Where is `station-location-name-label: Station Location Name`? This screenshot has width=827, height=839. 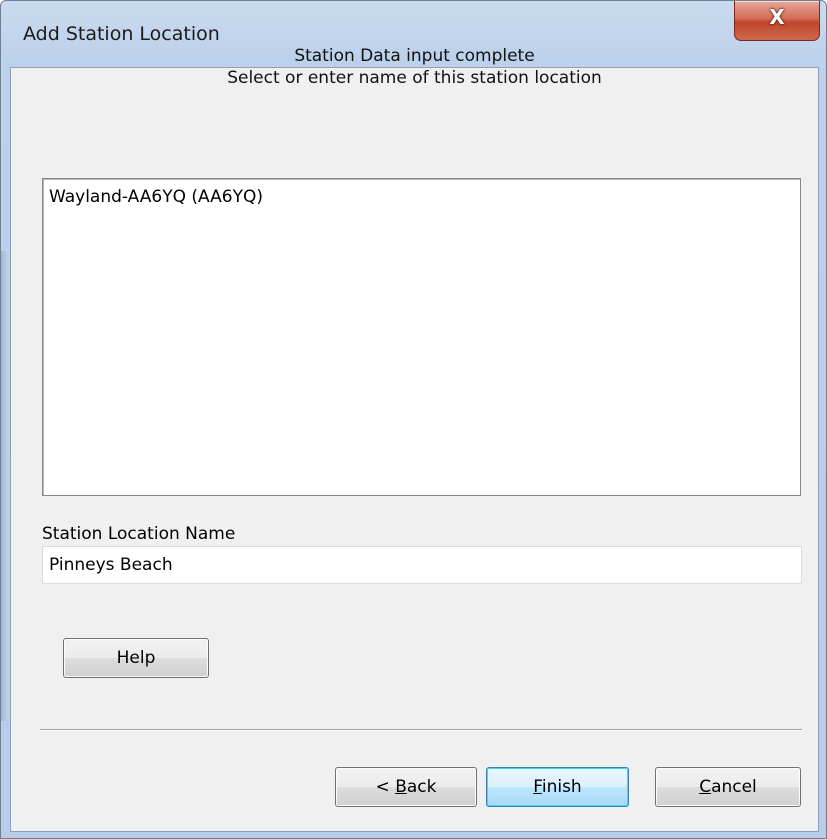 station-location-name-label: Station Location Name is located at coordinates (139, 534).